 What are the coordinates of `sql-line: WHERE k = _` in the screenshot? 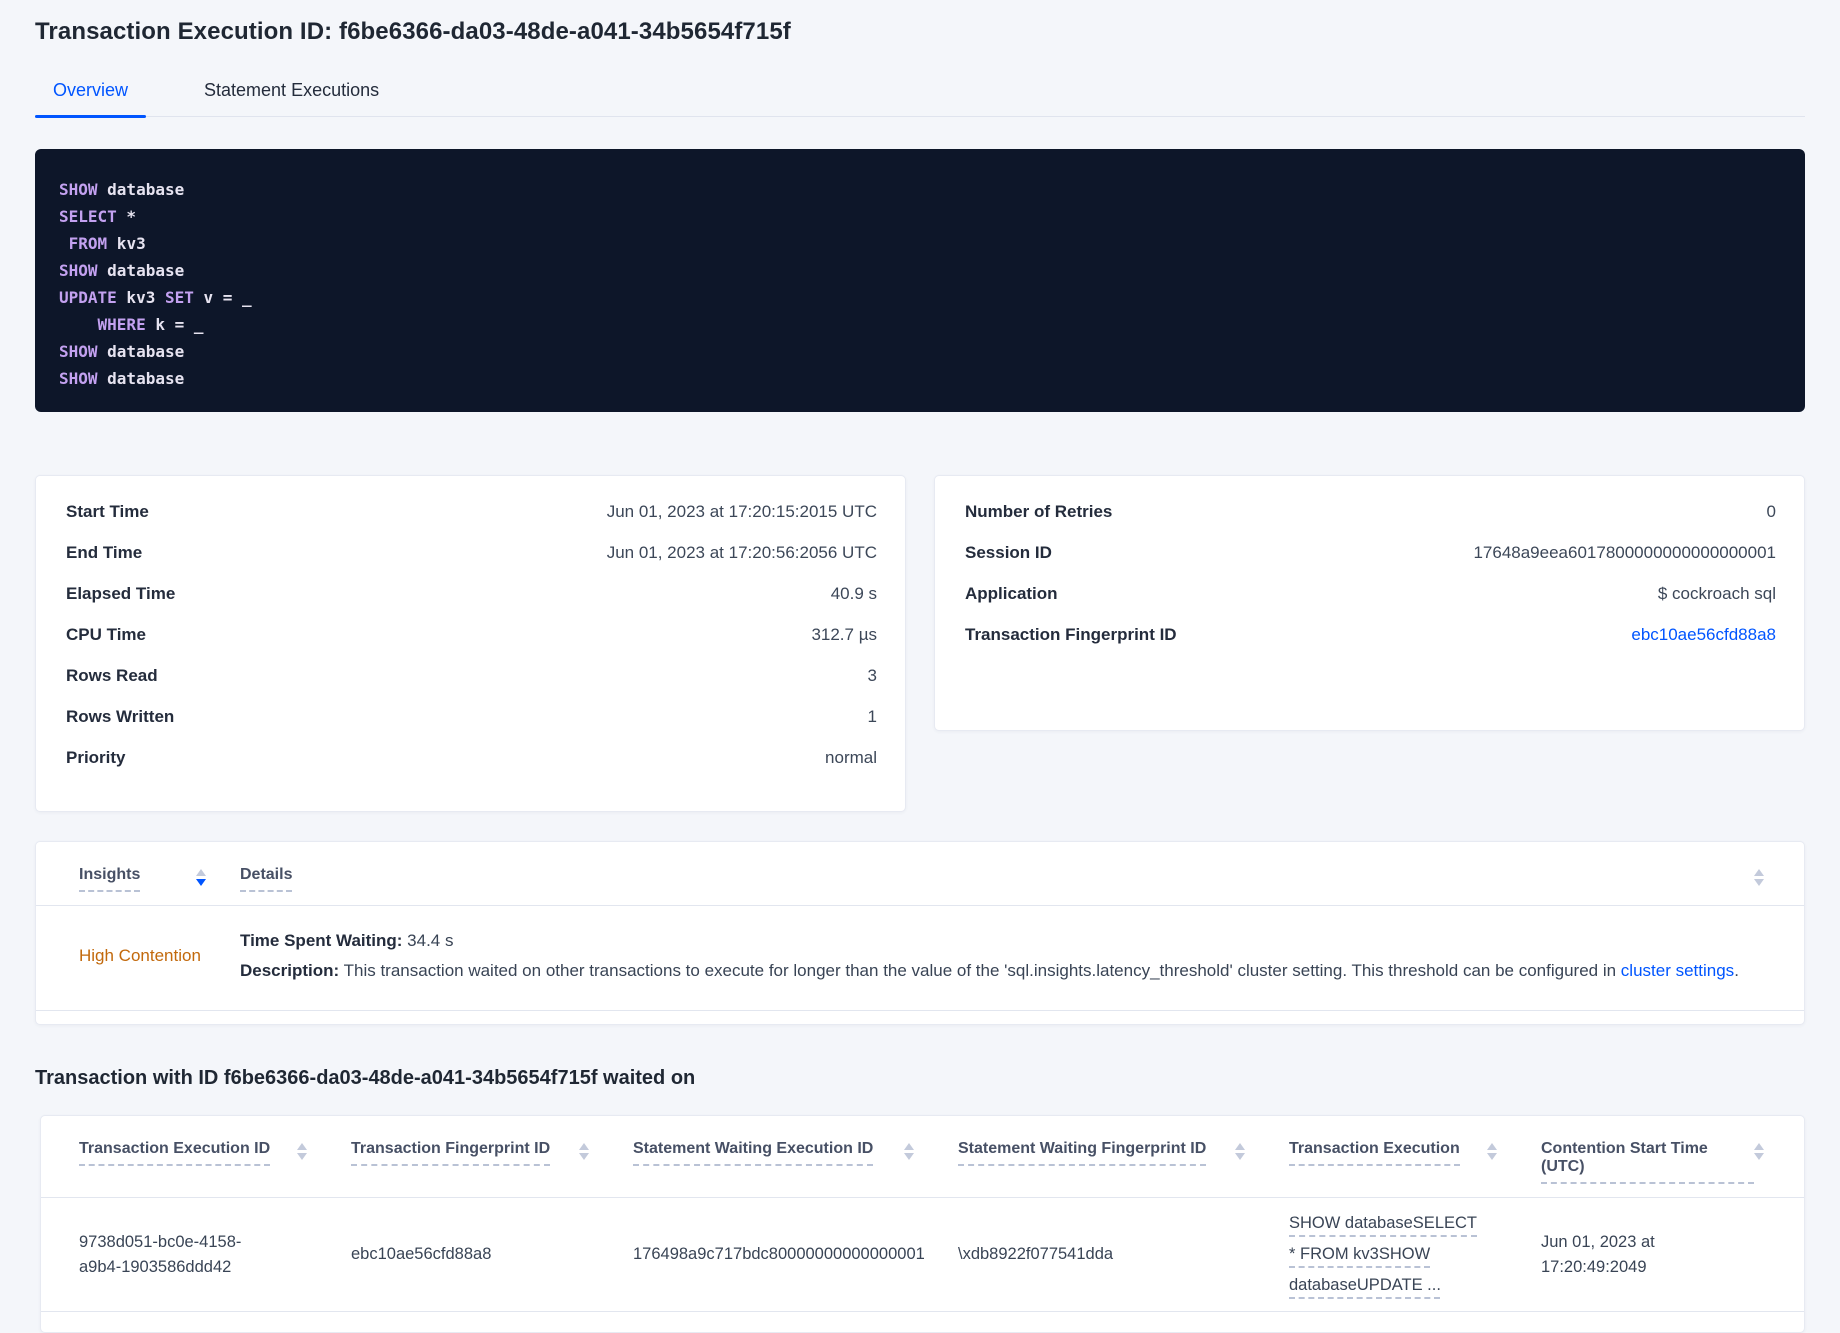 It's located at (920, 324).